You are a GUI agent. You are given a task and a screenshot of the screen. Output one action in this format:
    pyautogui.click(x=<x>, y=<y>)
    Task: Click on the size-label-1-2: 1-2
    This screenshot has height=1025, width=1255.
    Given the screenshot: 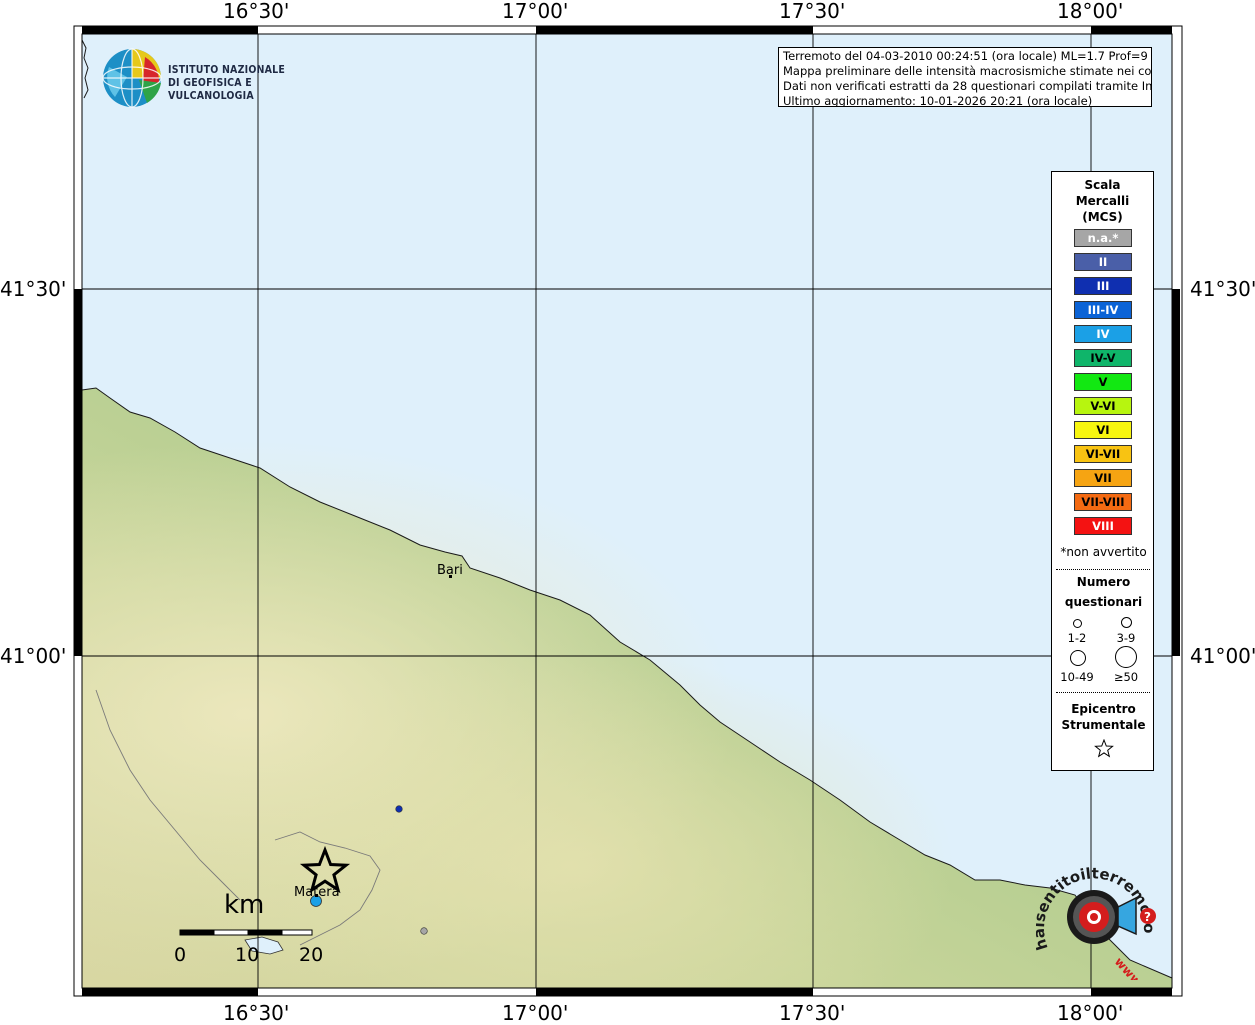 What is the action you would take?
    pyautogui.click(x=1077, y=638)
    